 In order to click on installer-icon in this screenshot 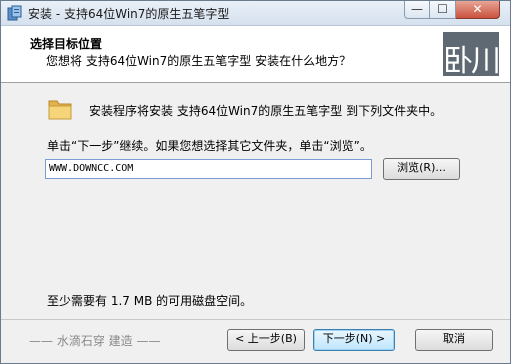, I will do `click(14, 13)`.